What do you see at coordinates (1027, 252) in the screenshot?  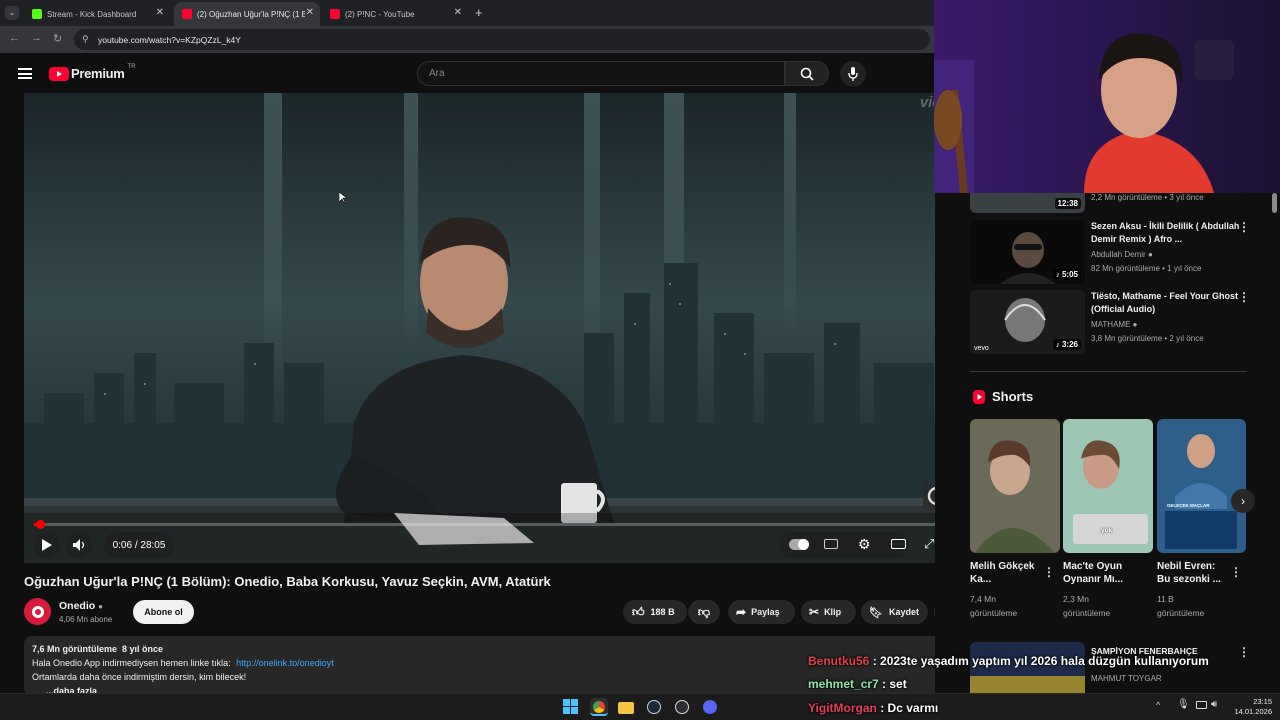 I see `video-thumbnail: ♪ 5:05` at bounding box center [1027, 252].